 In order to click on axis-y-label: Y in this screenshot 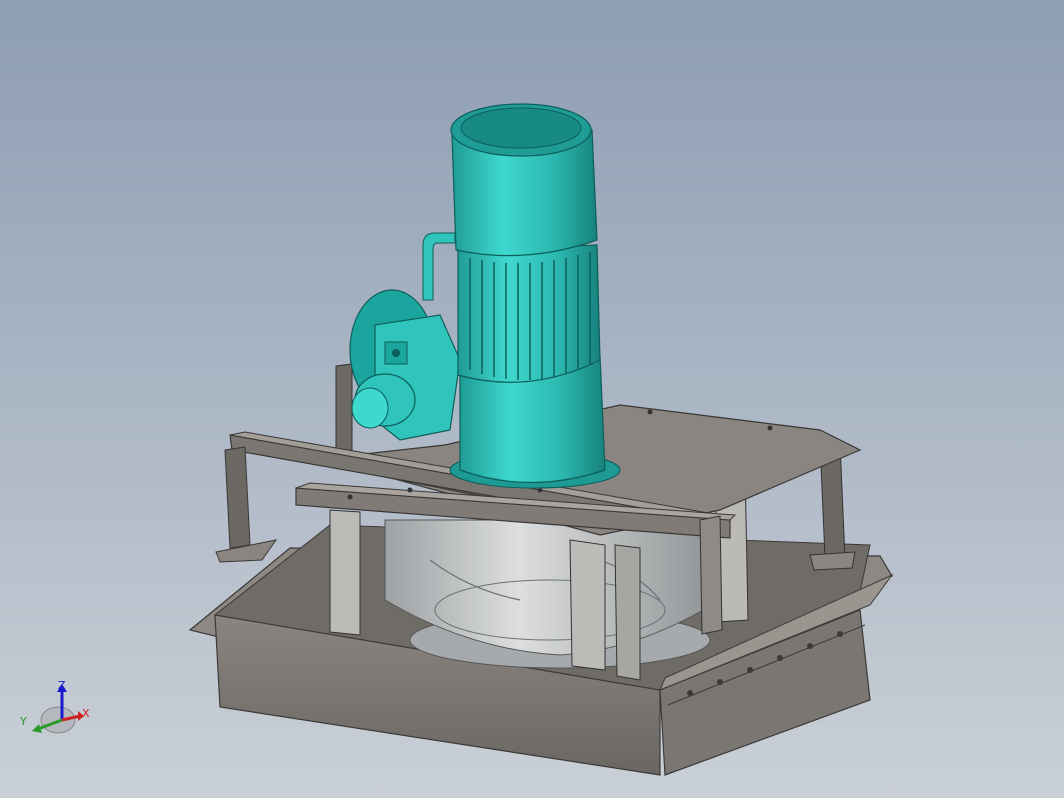, I will do `click(23, 721)`.